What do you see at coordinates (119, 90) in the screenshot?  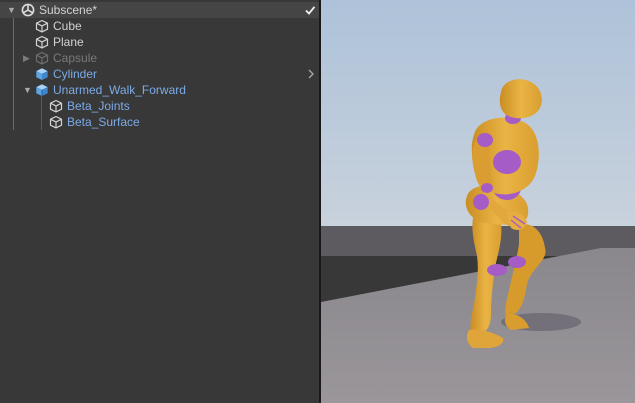 I see `item-label: Unarmed_Walk_Forward` at bounding box center [119, 90].